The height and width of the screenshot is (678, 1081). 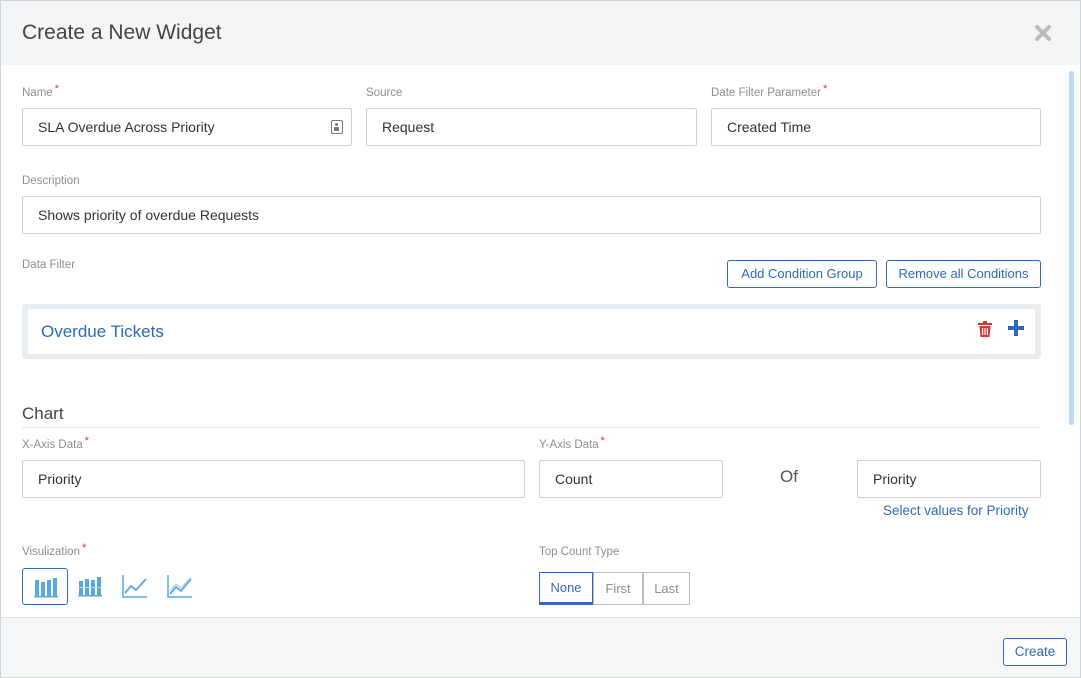 I want to click on remove-all-conditions-button: Remove all Conditions, so click(x=963, y=274).